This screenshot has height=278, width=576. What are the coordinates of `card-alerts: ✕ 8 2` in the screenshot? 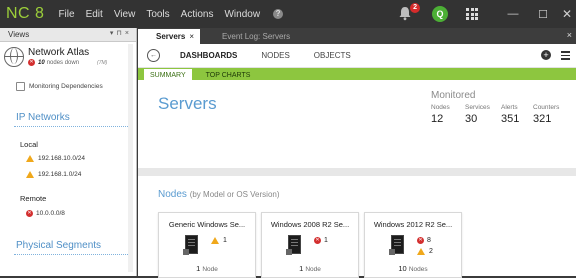 It's located at (425, 246).